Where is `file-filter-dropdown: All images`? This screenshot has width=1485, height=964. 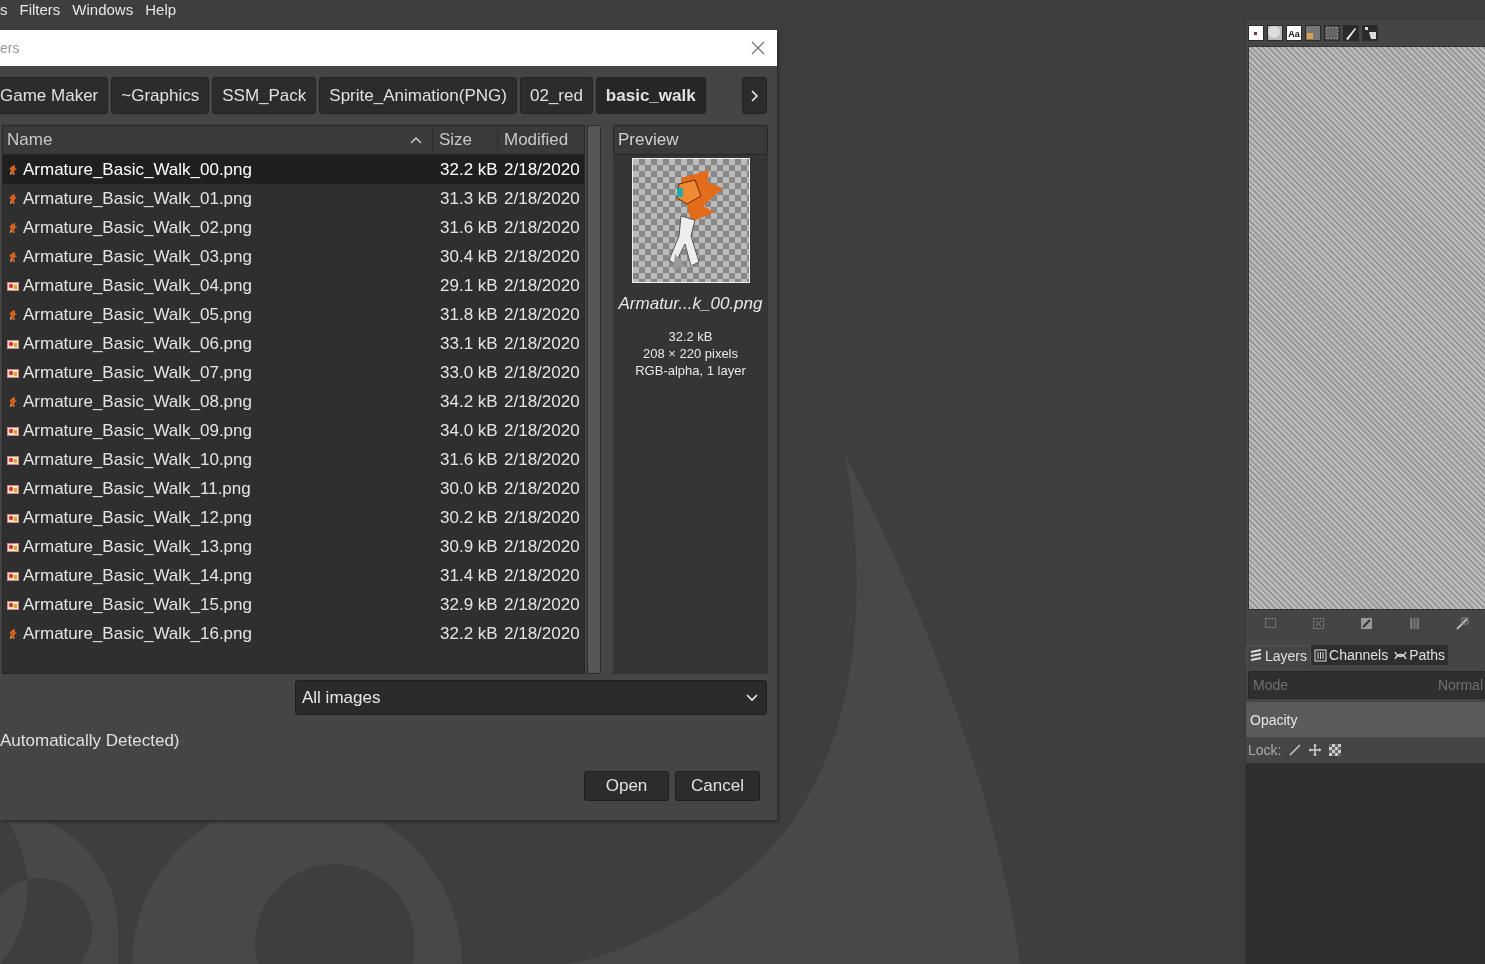 file-filter-dropdown: All images is located at coordinates (531, 697).